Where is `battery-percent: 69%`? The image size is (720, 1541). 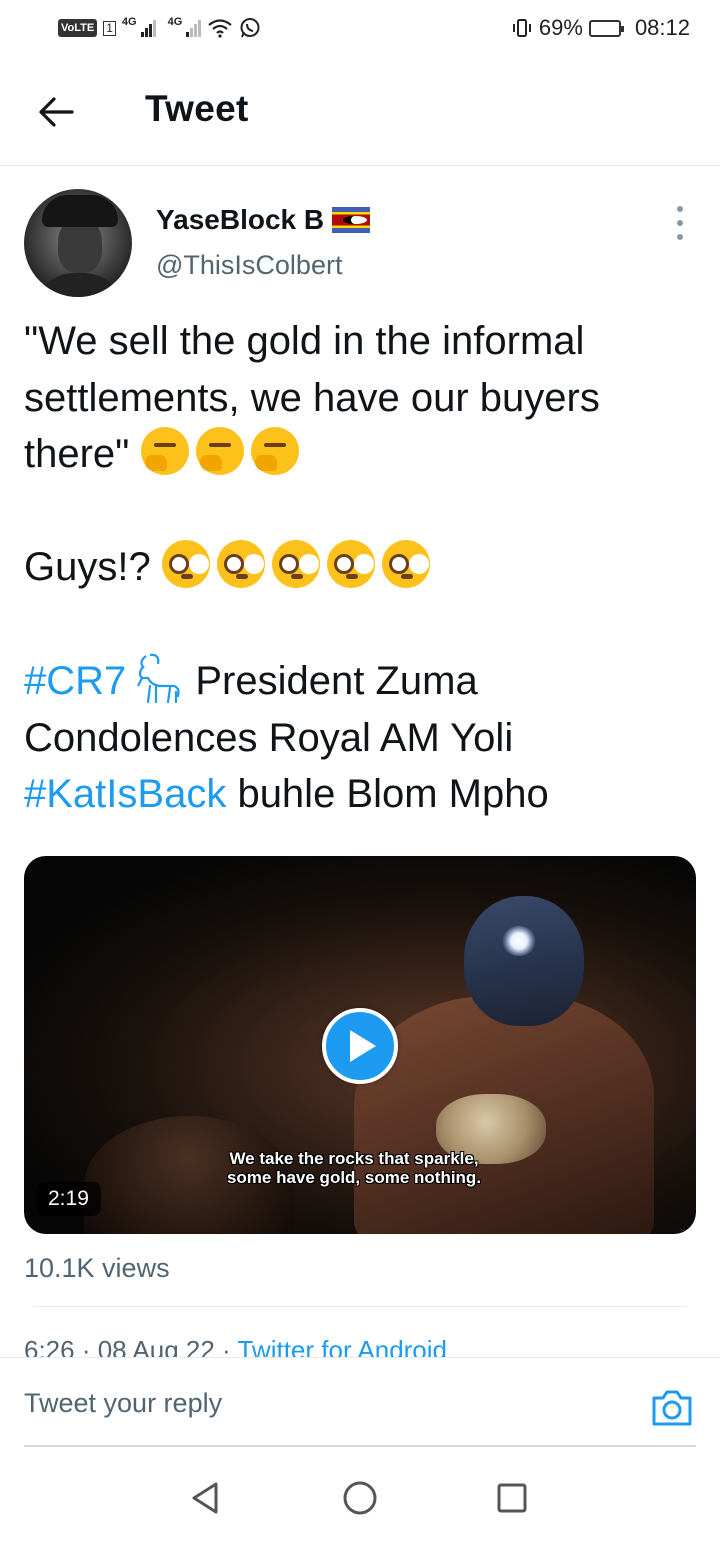
battery-percent: 69% is located at coordinates (560, 27).